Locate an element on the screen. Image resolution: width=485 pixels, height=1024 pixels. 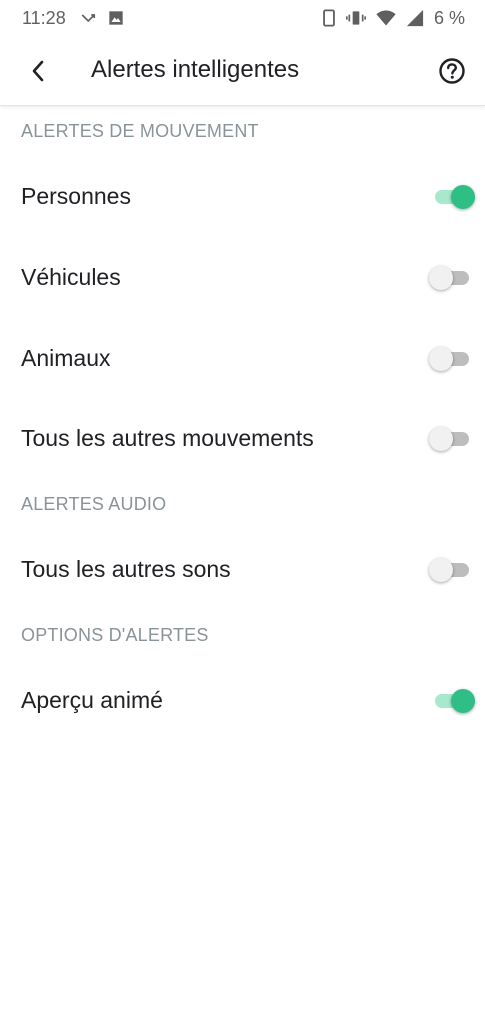
setting-row-other-sounds: Tous les autres sons is located at coordinates (242, 569).